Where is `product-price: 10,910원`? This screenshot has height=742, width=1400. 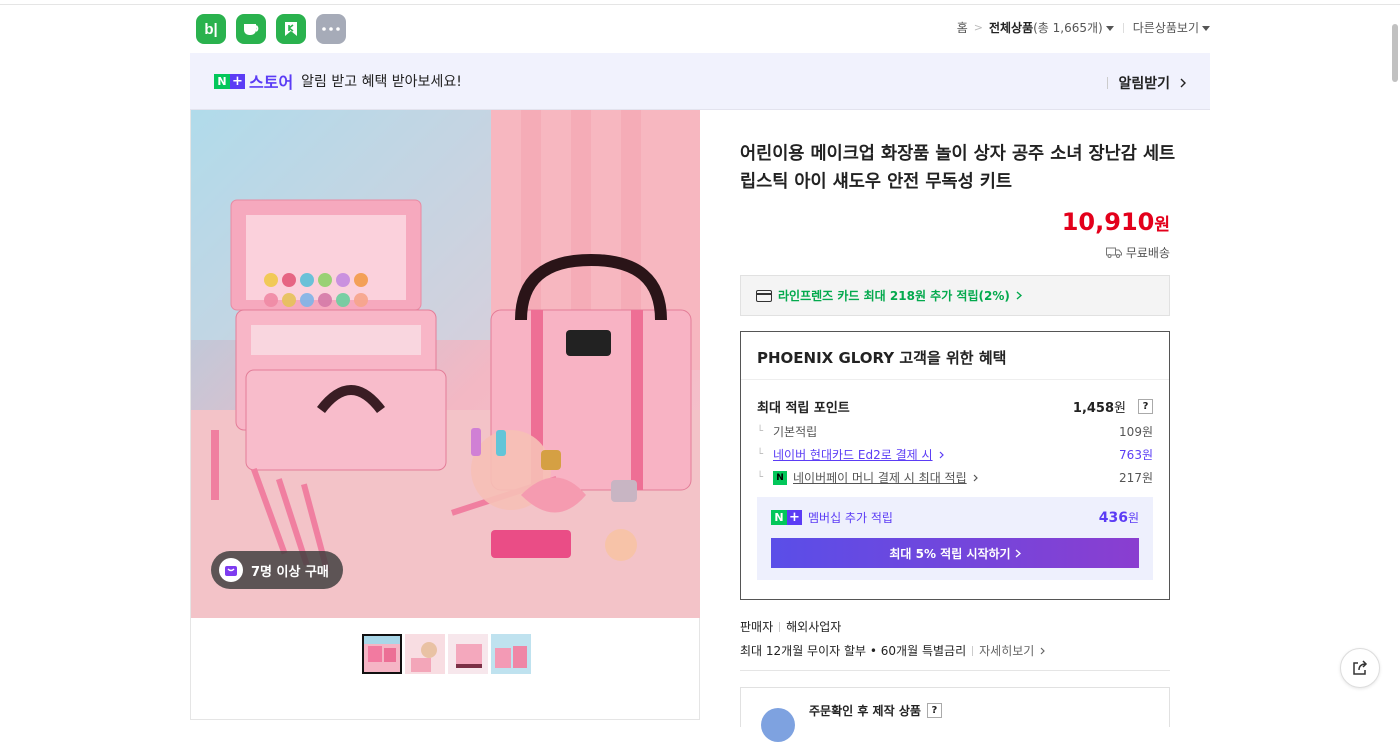 product-price: 10,910원 is located at coordinates (1116, 222).